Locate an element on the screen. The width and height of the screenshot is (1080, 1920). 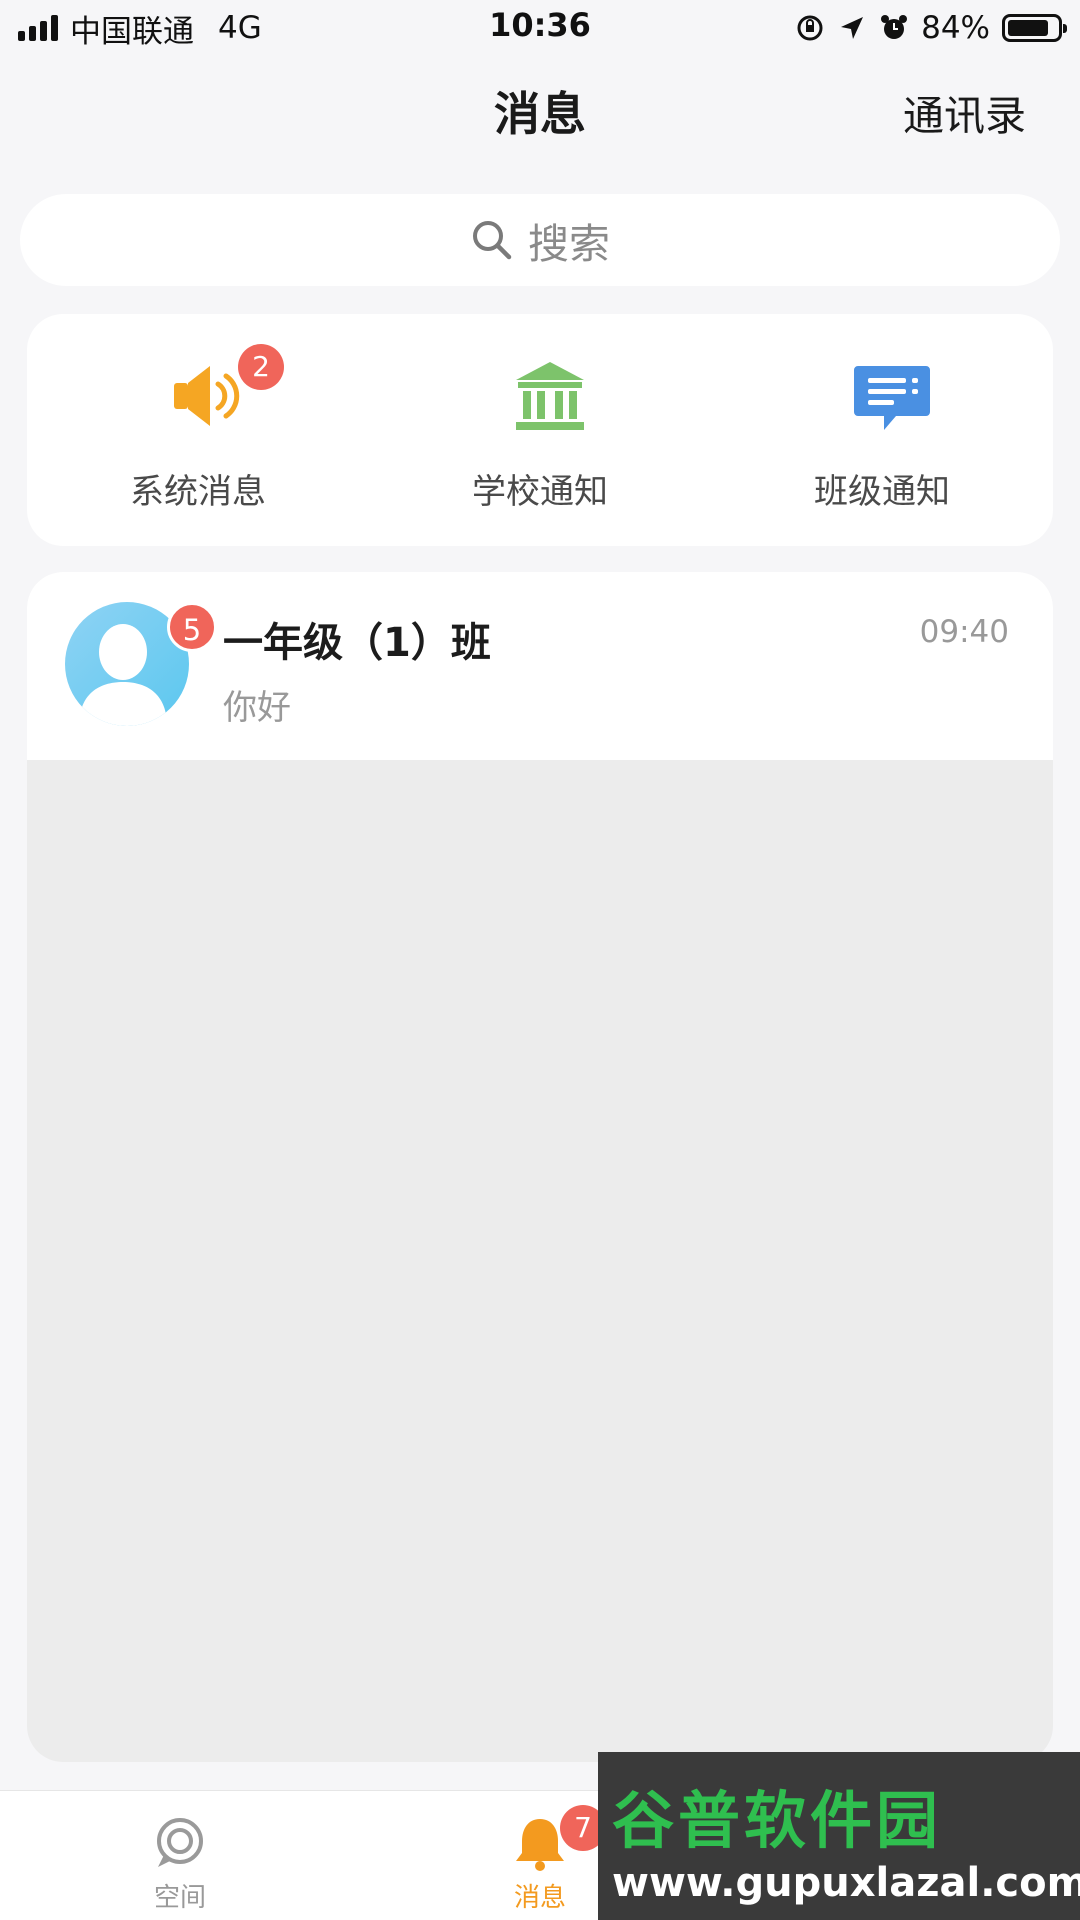
chat-bubble-icon is located at coordinates (892, 396).